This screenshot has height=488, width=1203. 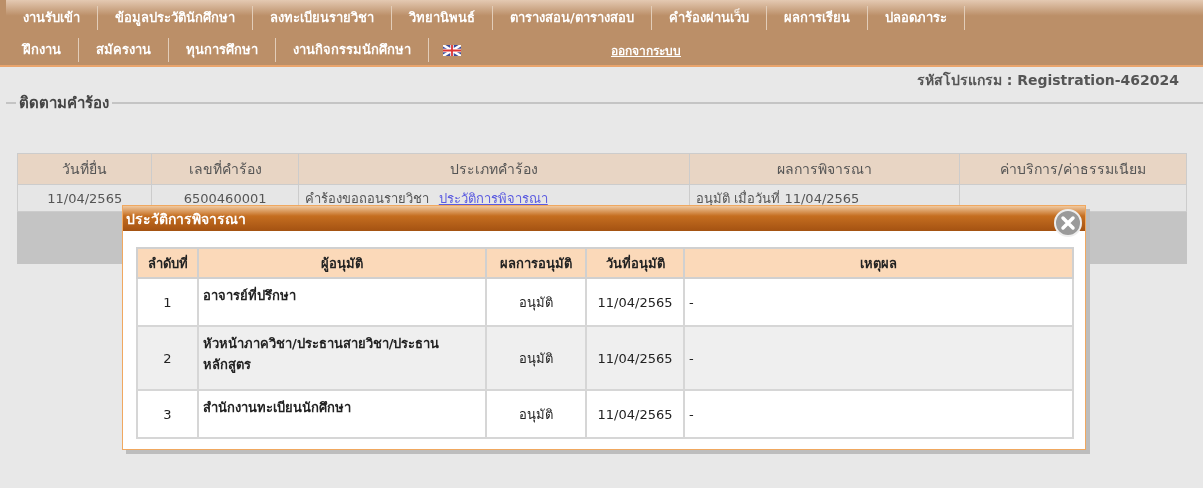 What do you see at coordinates (442, 17) in the screenshot?
I see `menu-item: วิทยานิพนธ์` at bounding box center [442, 17].